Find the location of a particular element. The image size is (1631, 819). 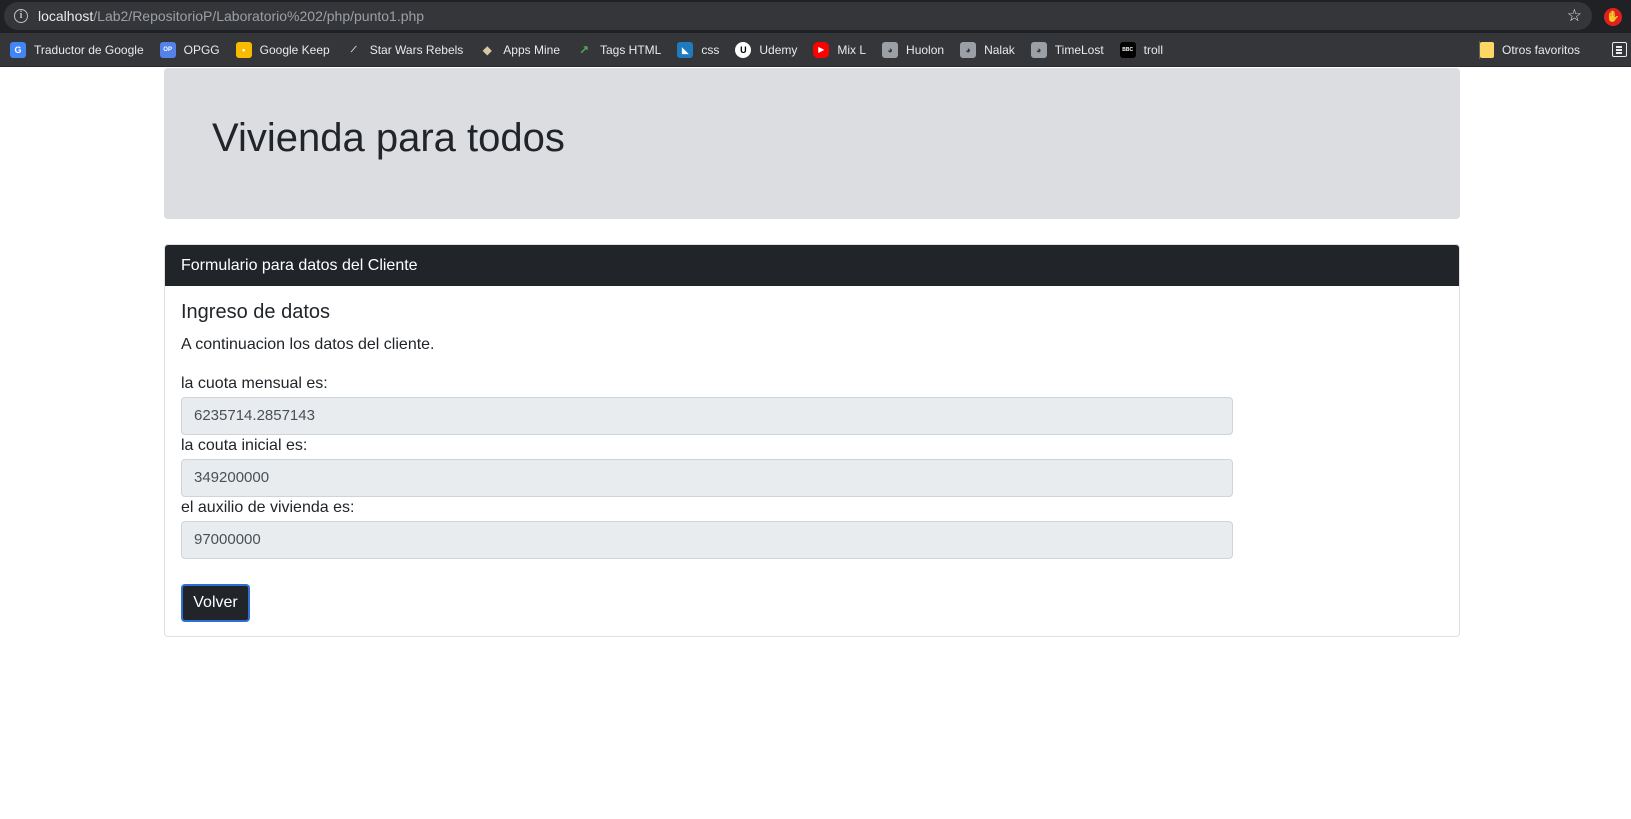

monthly-fee-label: la cuota mensual es: is located at coordinates (254, 383).